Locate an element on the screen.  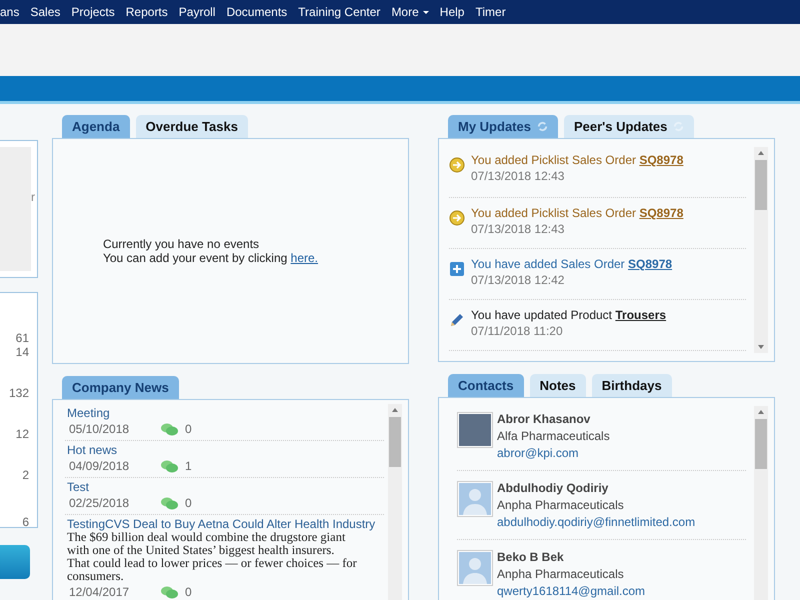
news-summary: The $69 billion deal would combine the drugstore giant with one of the United States’ biggest health insurers. That could lead to lower prices — or fewer choices — for consumers. is located at coordinates (212, 557).